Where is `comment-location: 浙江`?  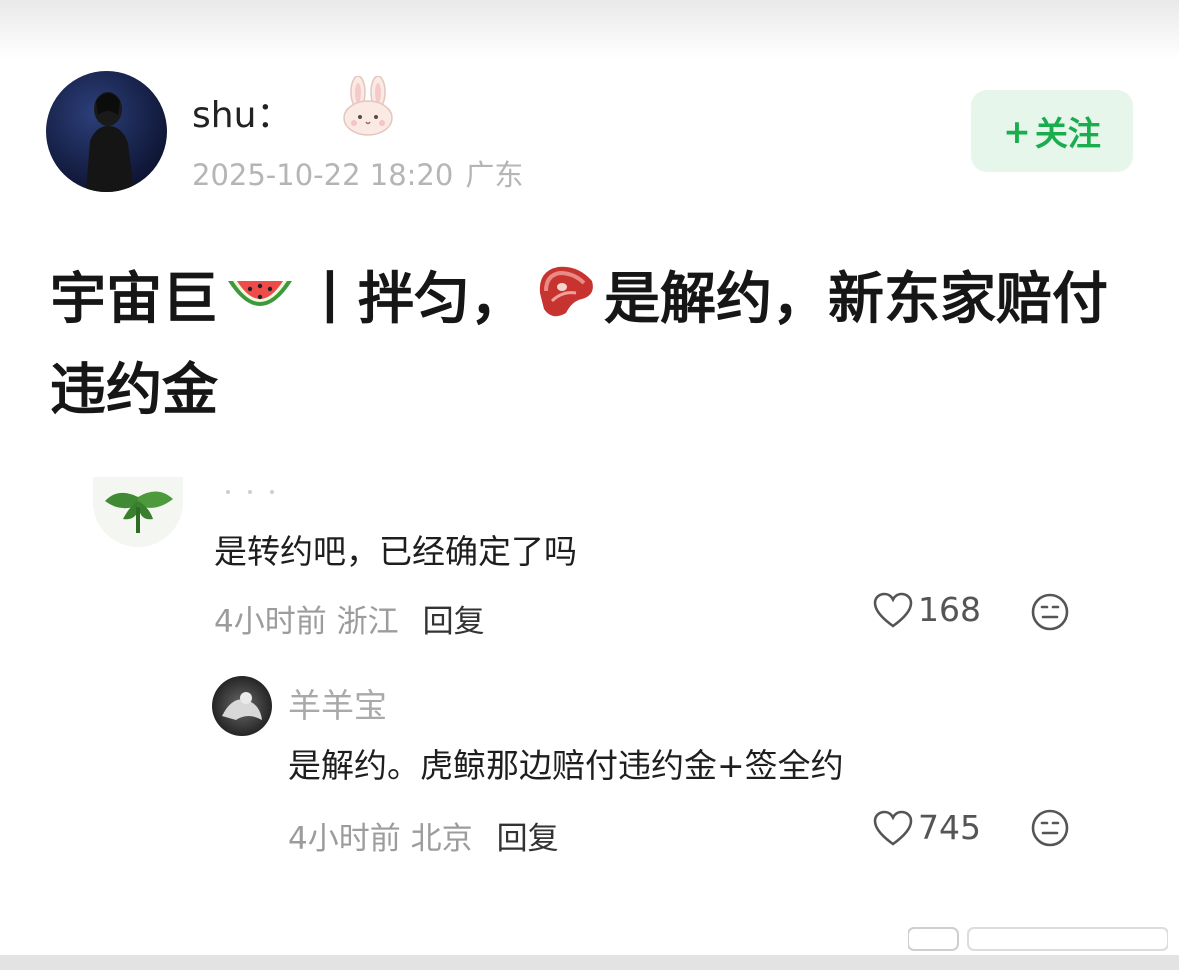
comment-location: 浙江 is located at coordinates (367, 622).